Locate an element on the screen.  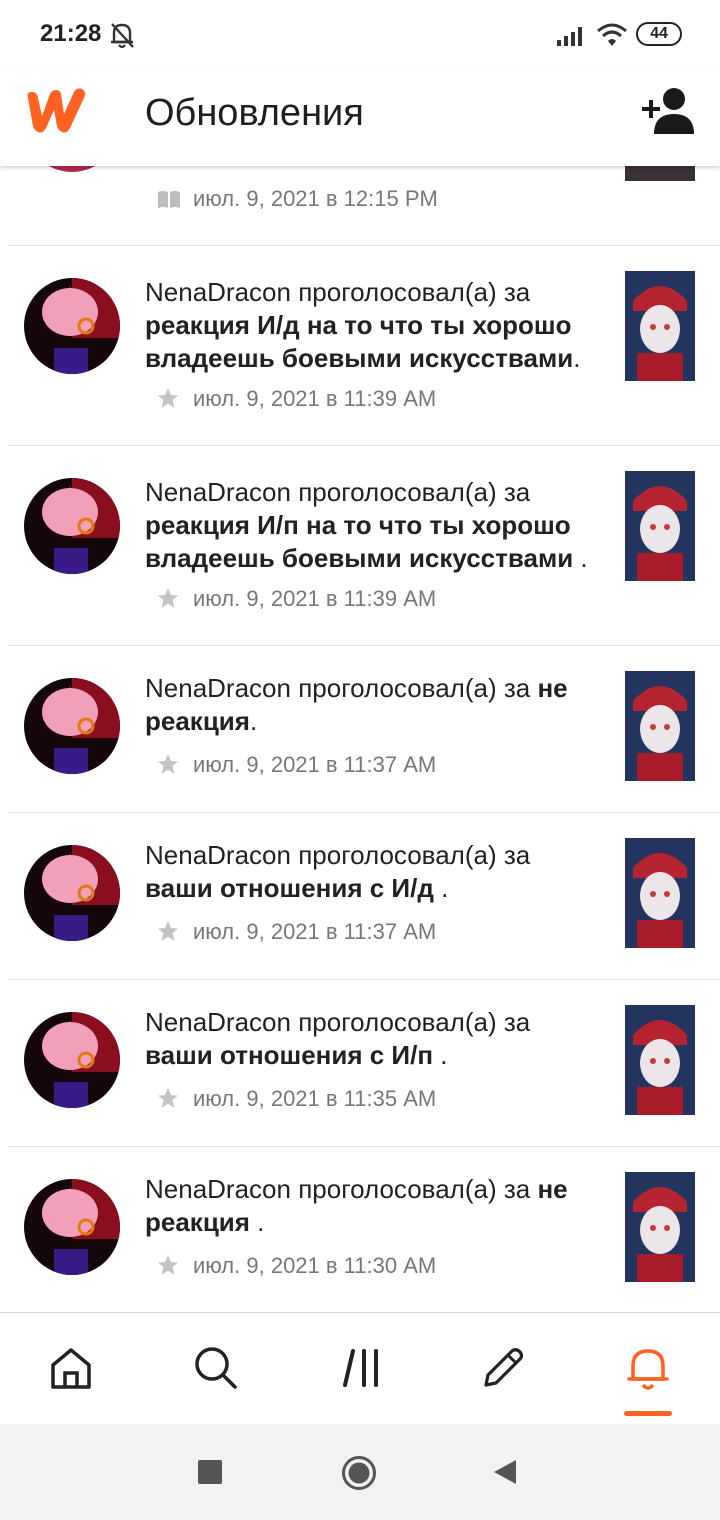
system-navigation is located at coordinates (360, 1472).